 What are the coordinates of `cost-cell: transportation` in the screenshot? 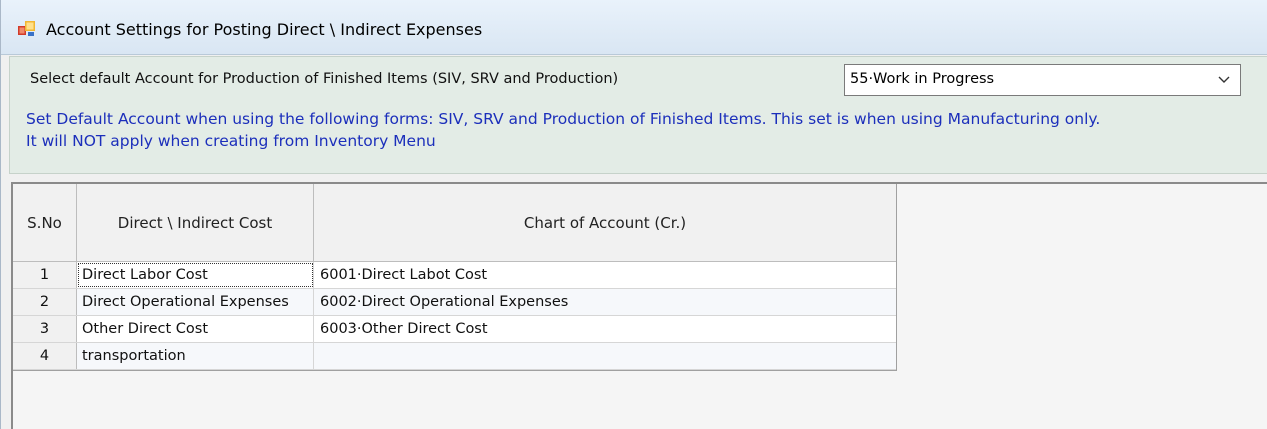 It's located at (195, 356).